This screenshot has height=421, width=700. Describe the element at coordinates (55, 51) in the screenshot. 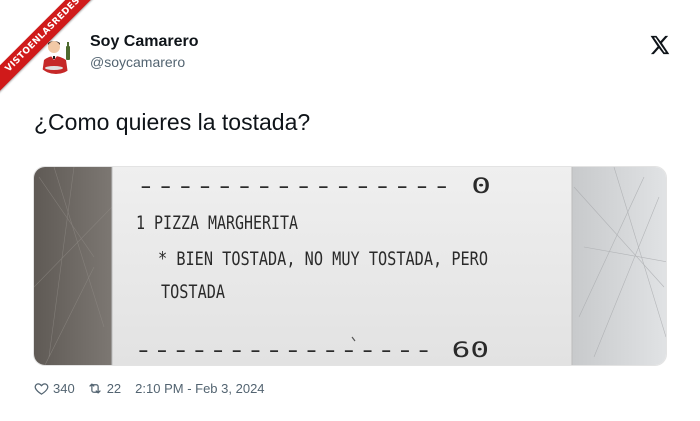

I see `watermark-text: VISTOENLASREDES` at that location.